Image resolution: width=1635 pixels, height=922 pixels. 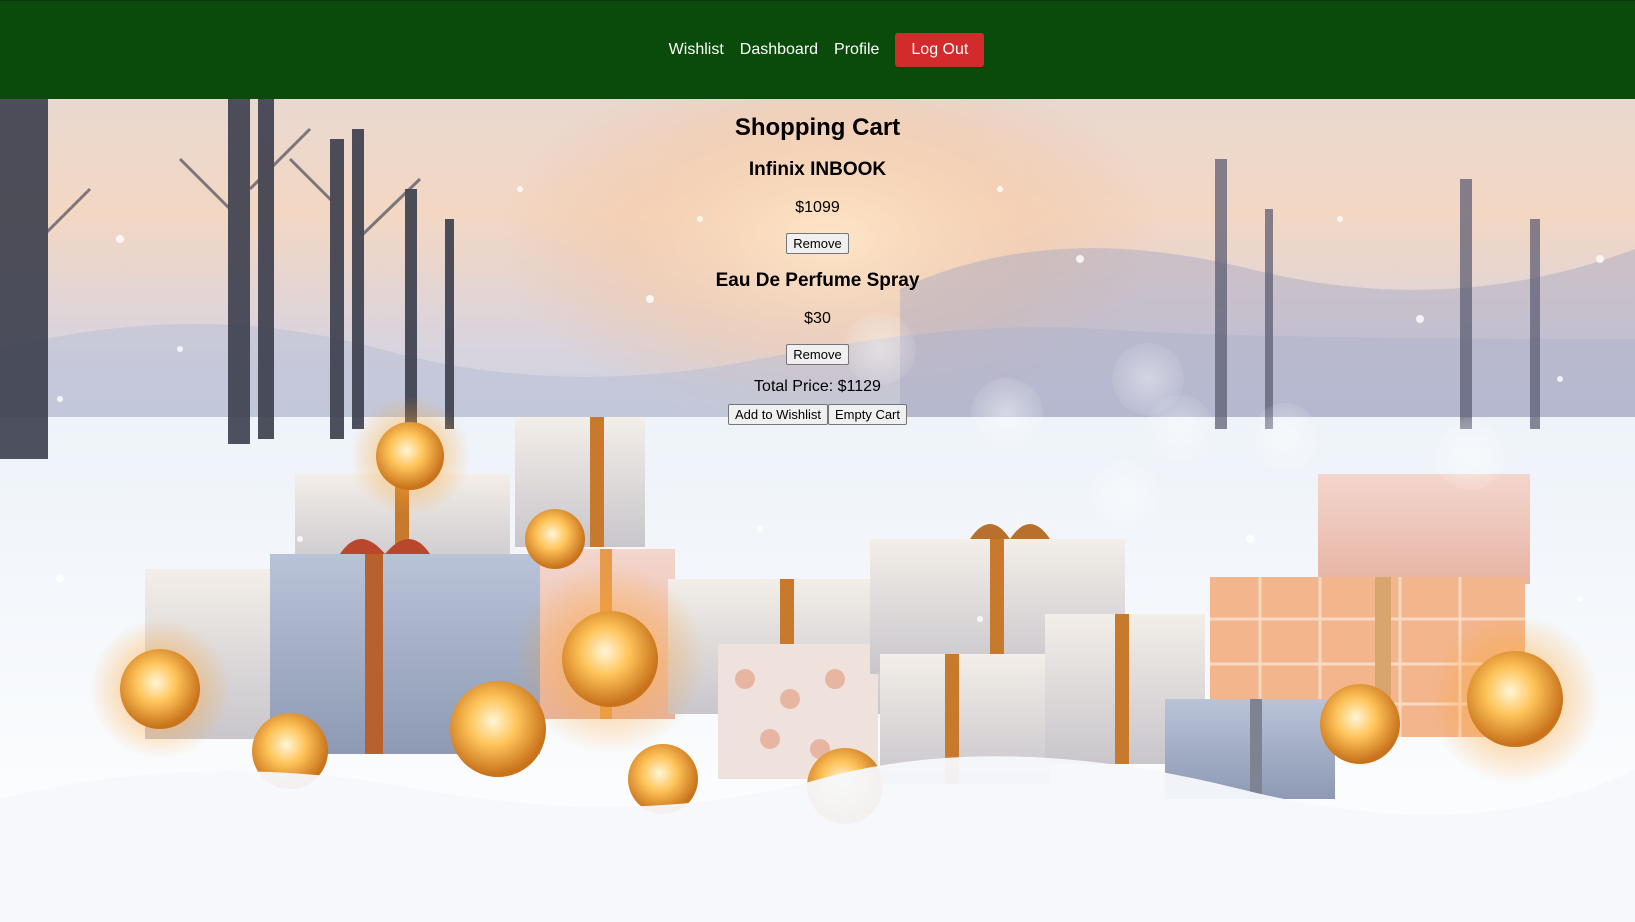 I want to click on item-name: Infinix INBOOK, so click(x=817, y=169).